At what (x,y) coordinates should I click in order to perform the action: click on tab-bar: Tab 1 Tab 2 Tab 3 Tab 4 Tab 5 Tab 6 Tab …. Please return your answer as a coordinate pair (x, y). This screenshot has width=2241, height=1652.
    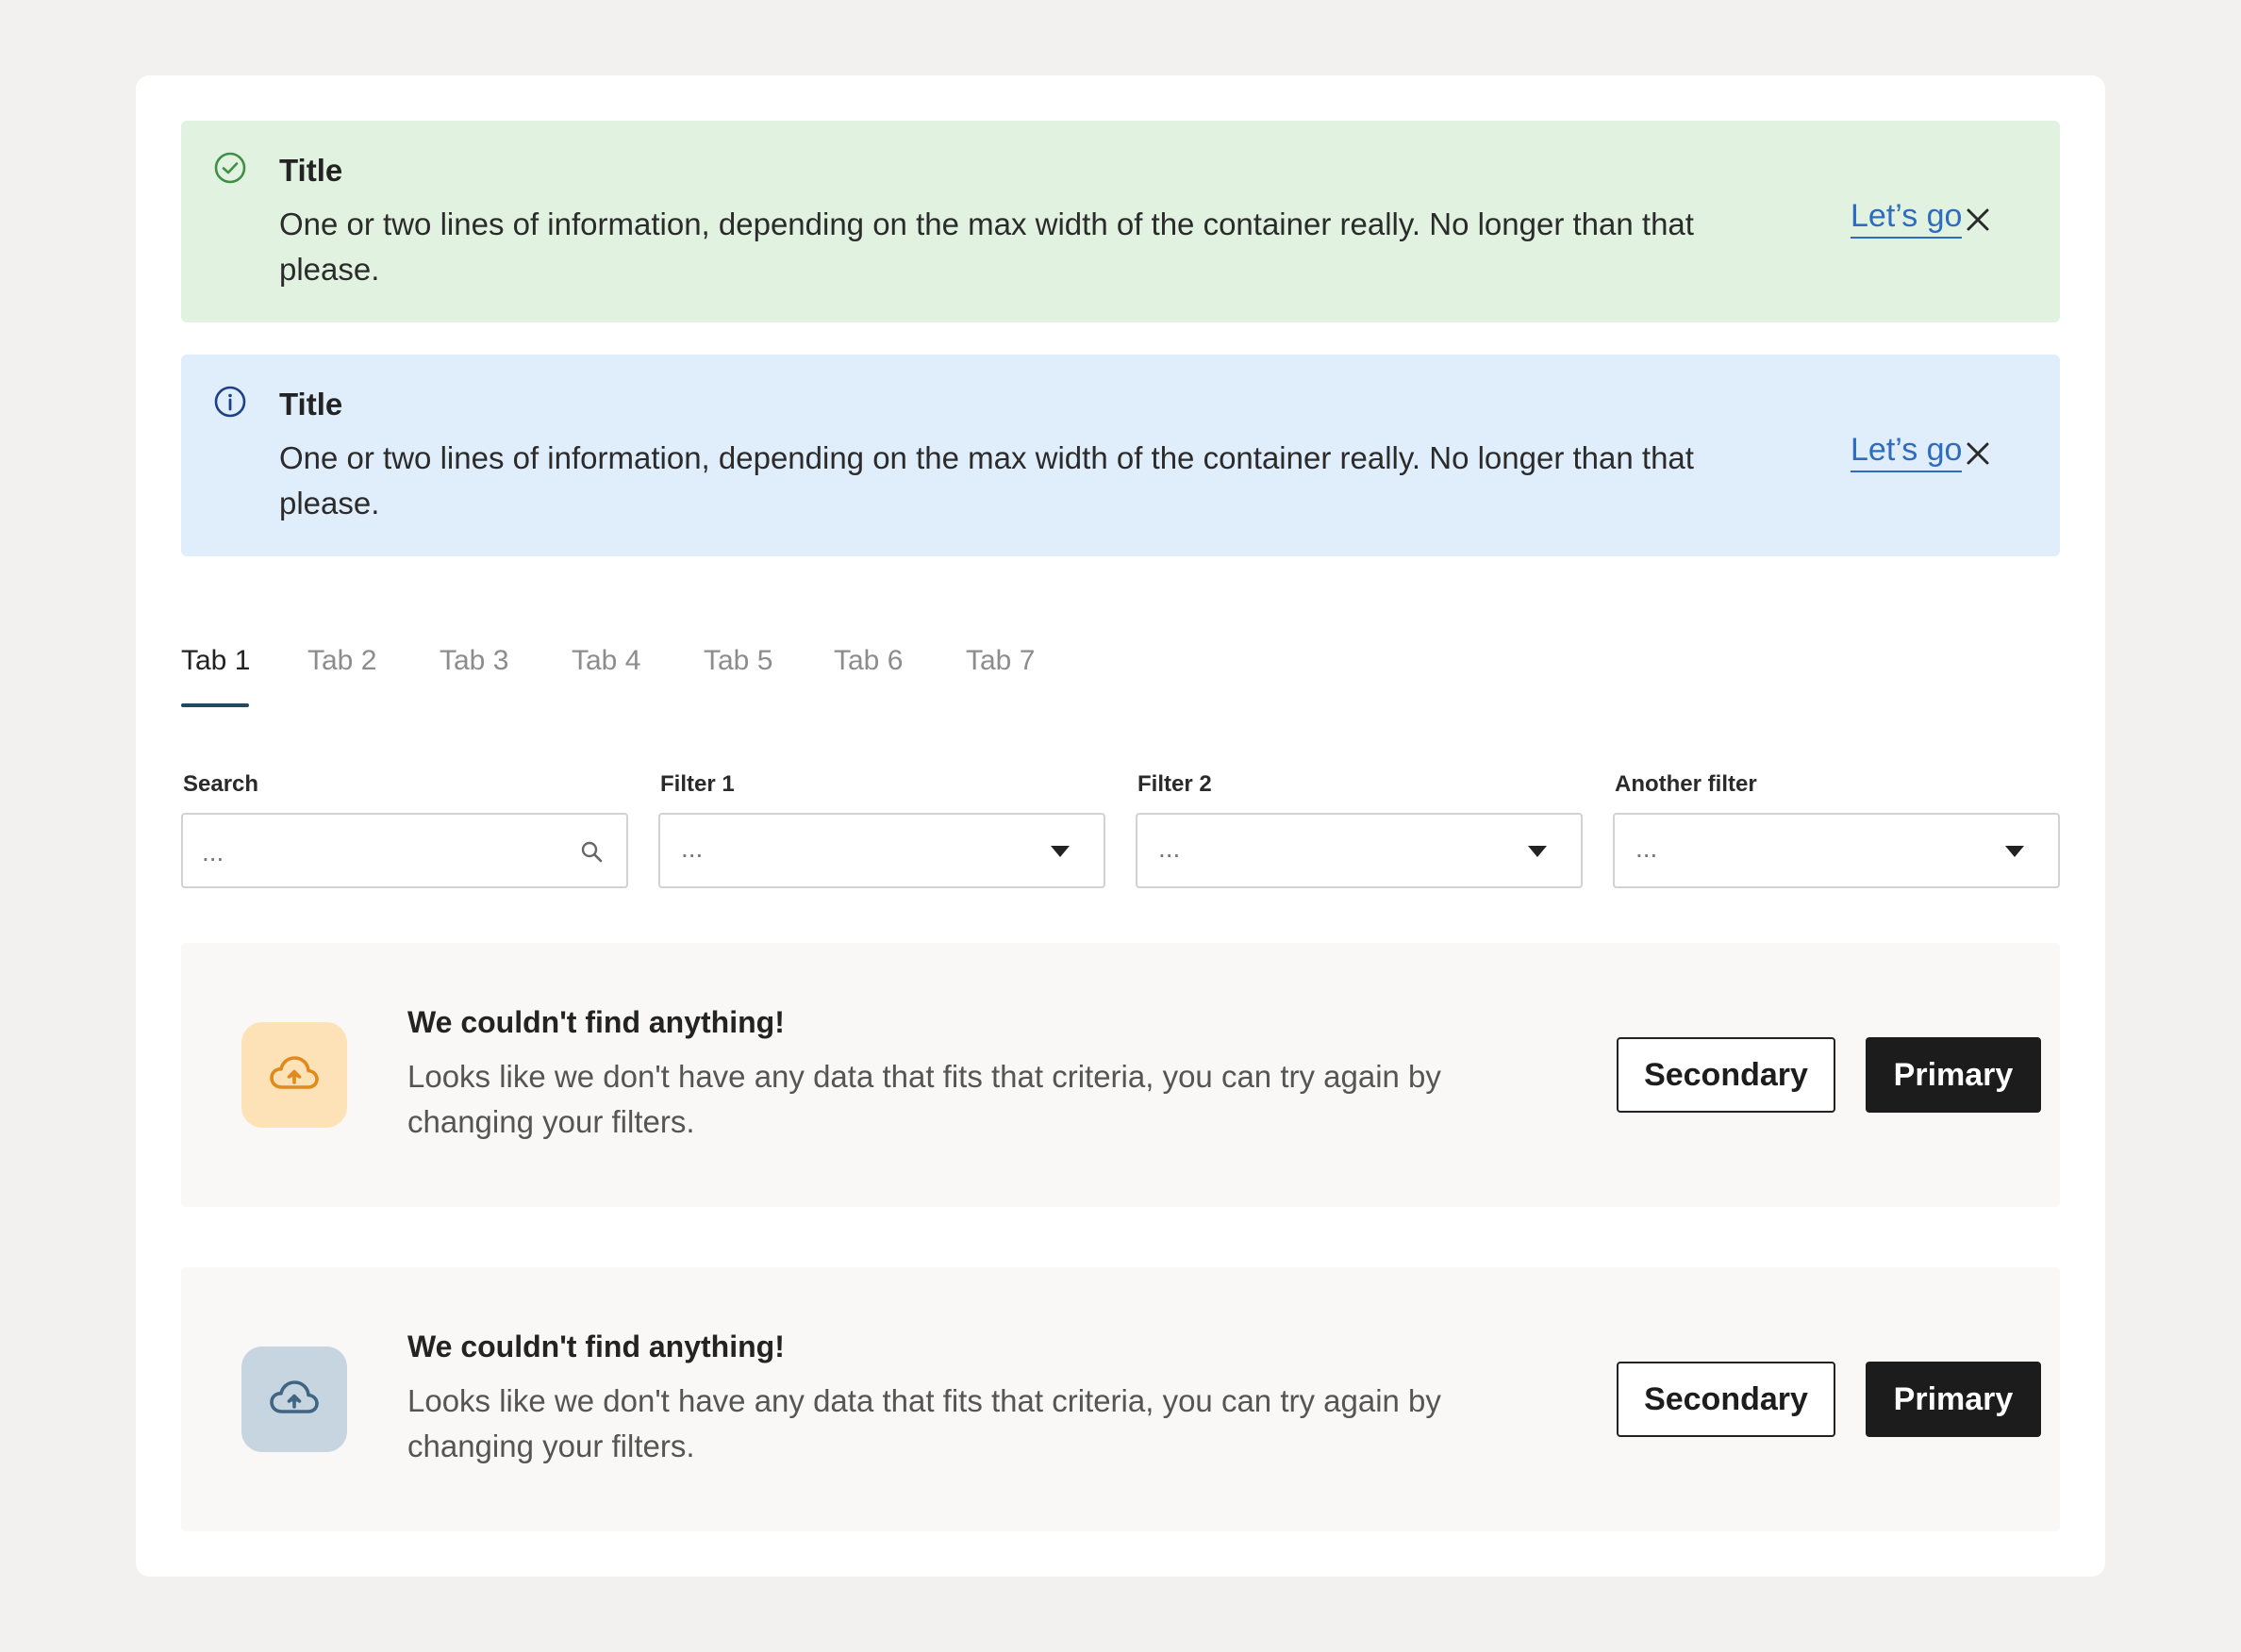
    Looking at the image, I should click on (747, 675).